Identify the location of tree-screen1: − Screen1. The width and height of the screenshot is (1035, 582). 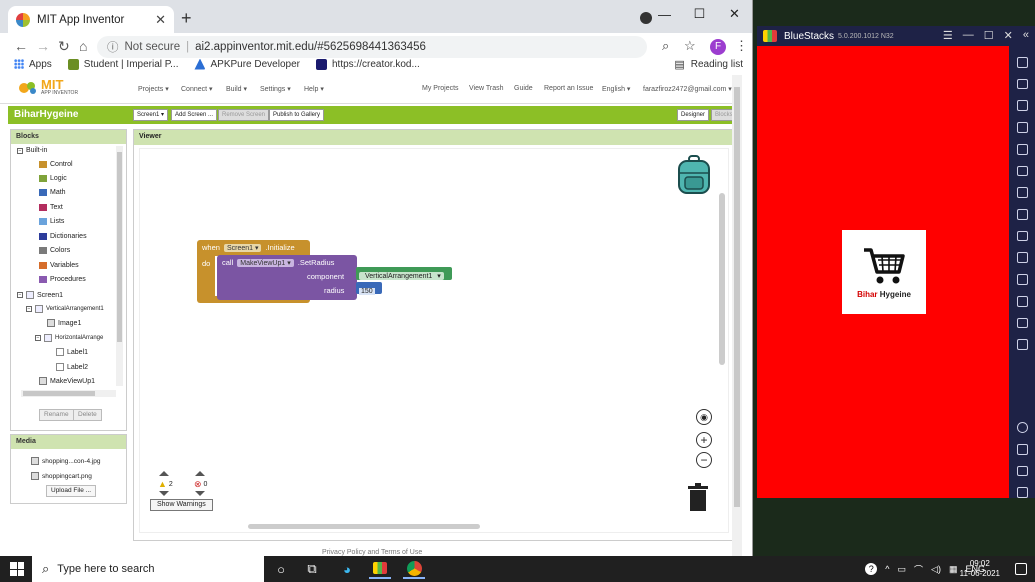
(40, 295).